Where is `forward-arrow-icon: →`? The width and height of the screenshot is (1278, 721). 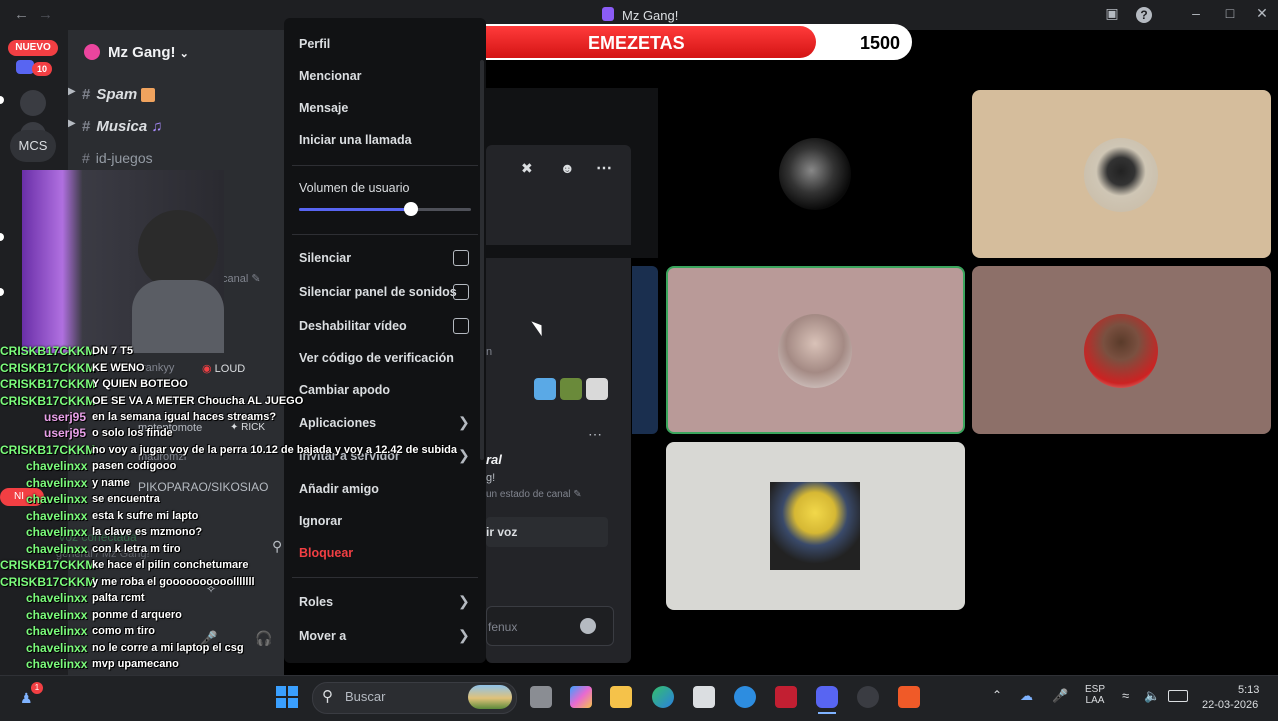 forward-arrow-icon: → is located at coordinates (45, 14).